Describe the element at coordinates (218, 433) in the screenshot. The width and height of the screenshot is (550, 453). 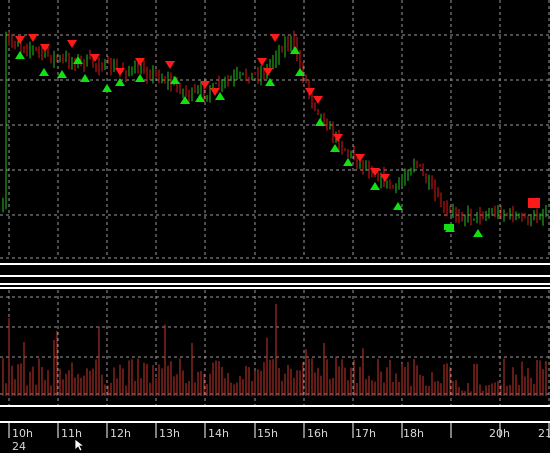
I see `time-axis-label: 14h` at that location.